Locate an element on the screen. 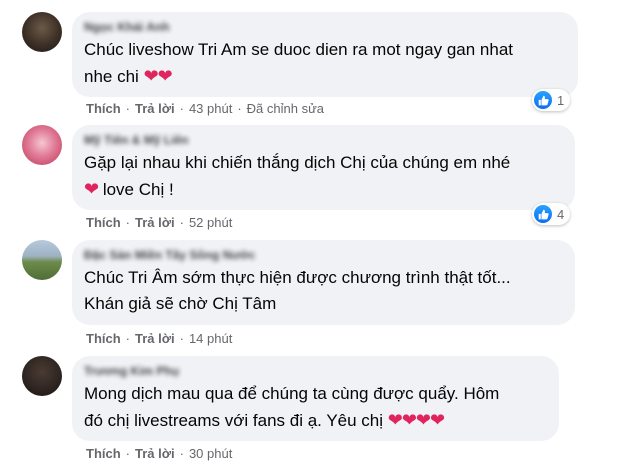  comment-author: Mỹ Tiên & Mỹ Liên is located at coordinates (323, 140).